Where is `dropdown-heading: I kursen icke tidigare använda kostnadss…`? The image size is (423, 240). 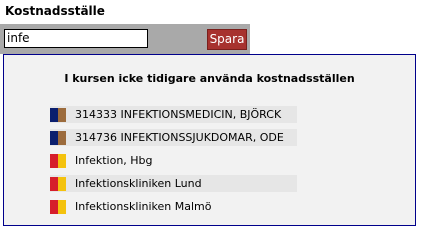
dropdown-heading: I kursen icke tidigare använda kostnadss… is located at coordinates (209, 78).